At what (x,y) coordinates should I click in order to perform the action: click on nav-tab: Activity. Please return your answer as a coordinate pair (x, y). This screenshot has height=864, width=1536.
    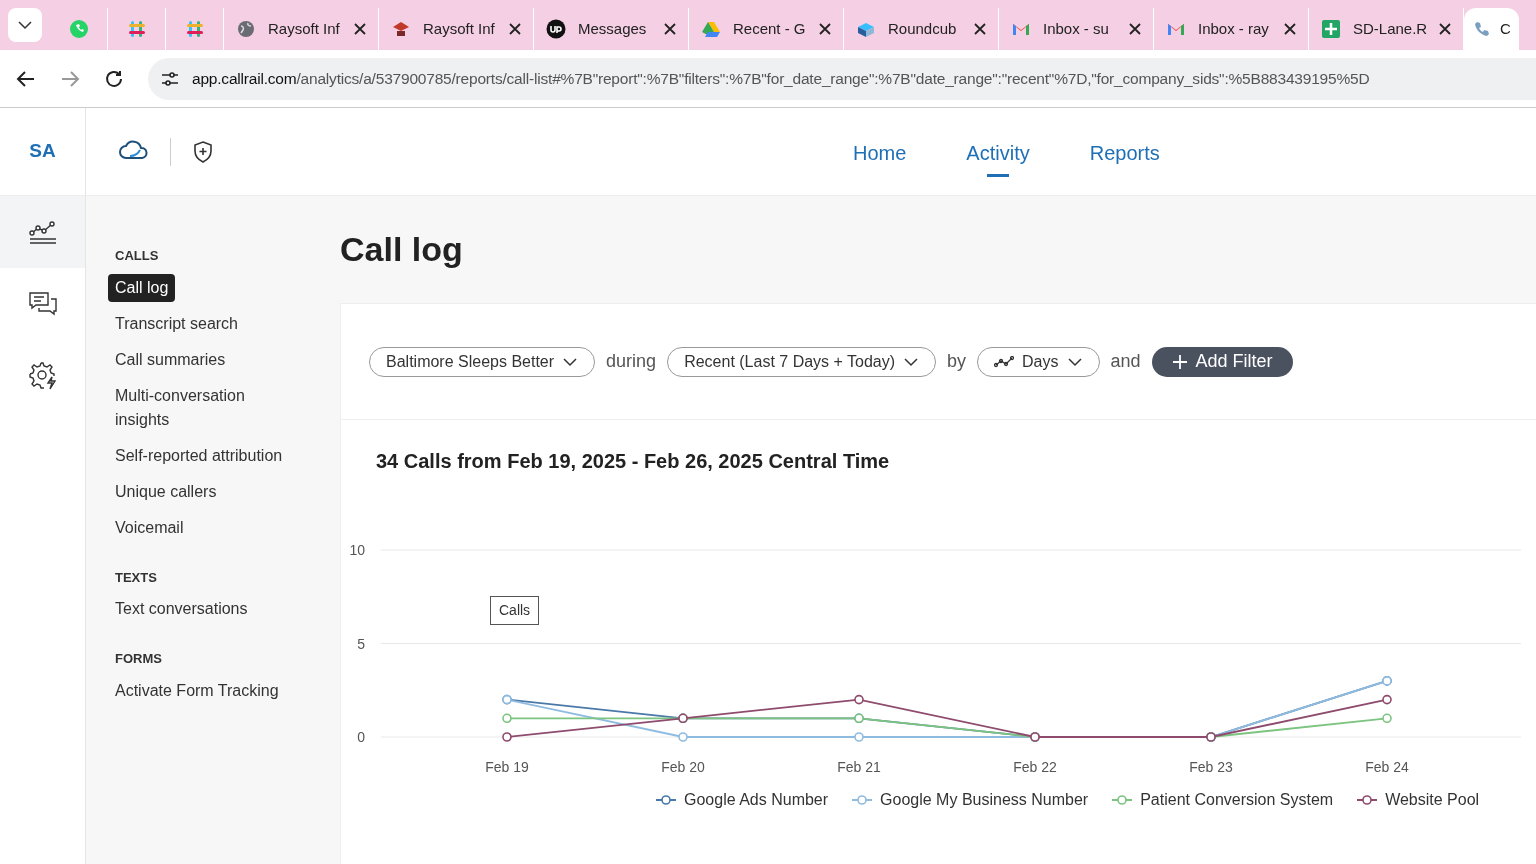
    Looking at the image, I should click on (998, 157).